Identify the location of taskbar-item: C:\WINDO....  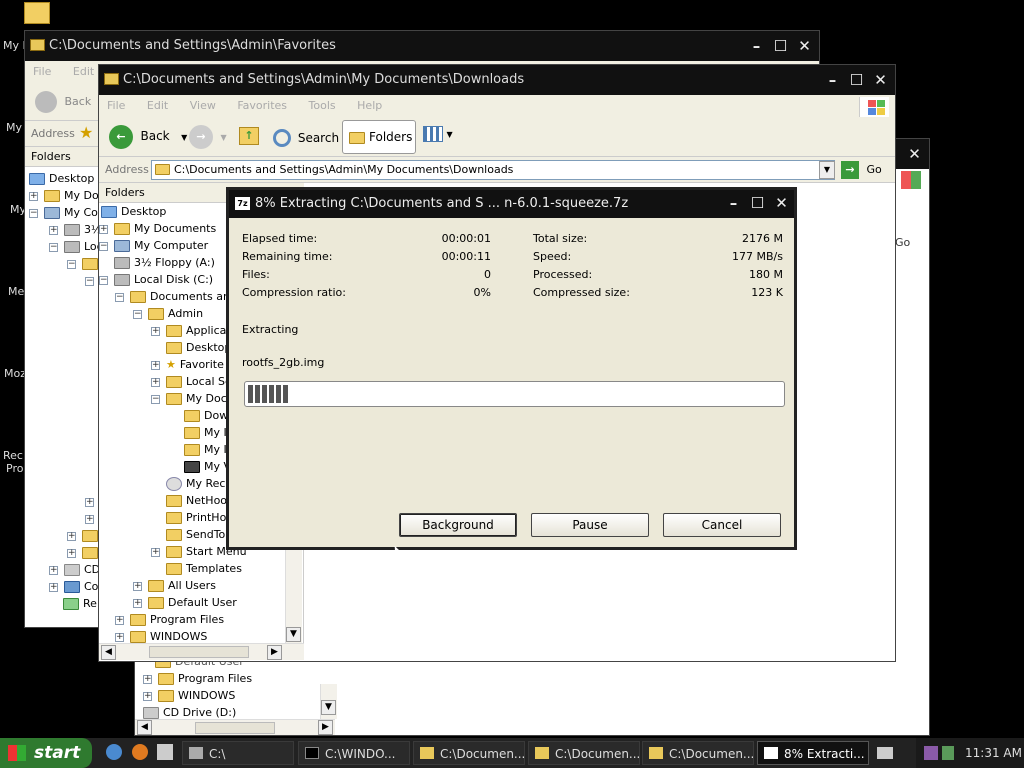
(354, 753).